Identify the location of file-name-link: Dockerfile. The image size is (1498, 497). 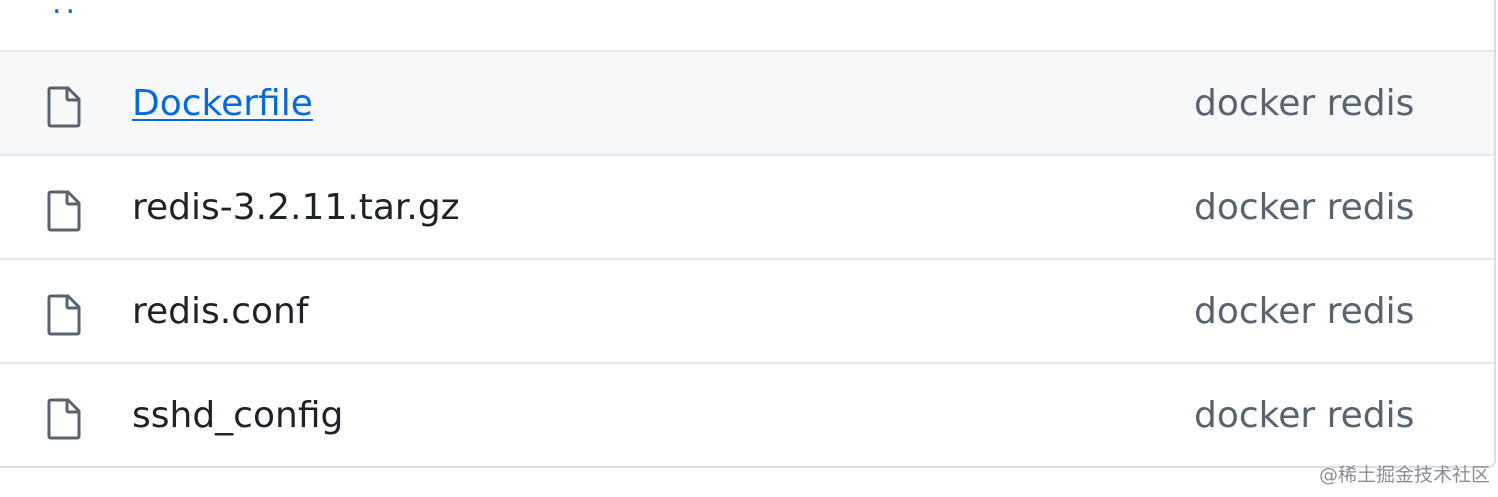
(222, 104).